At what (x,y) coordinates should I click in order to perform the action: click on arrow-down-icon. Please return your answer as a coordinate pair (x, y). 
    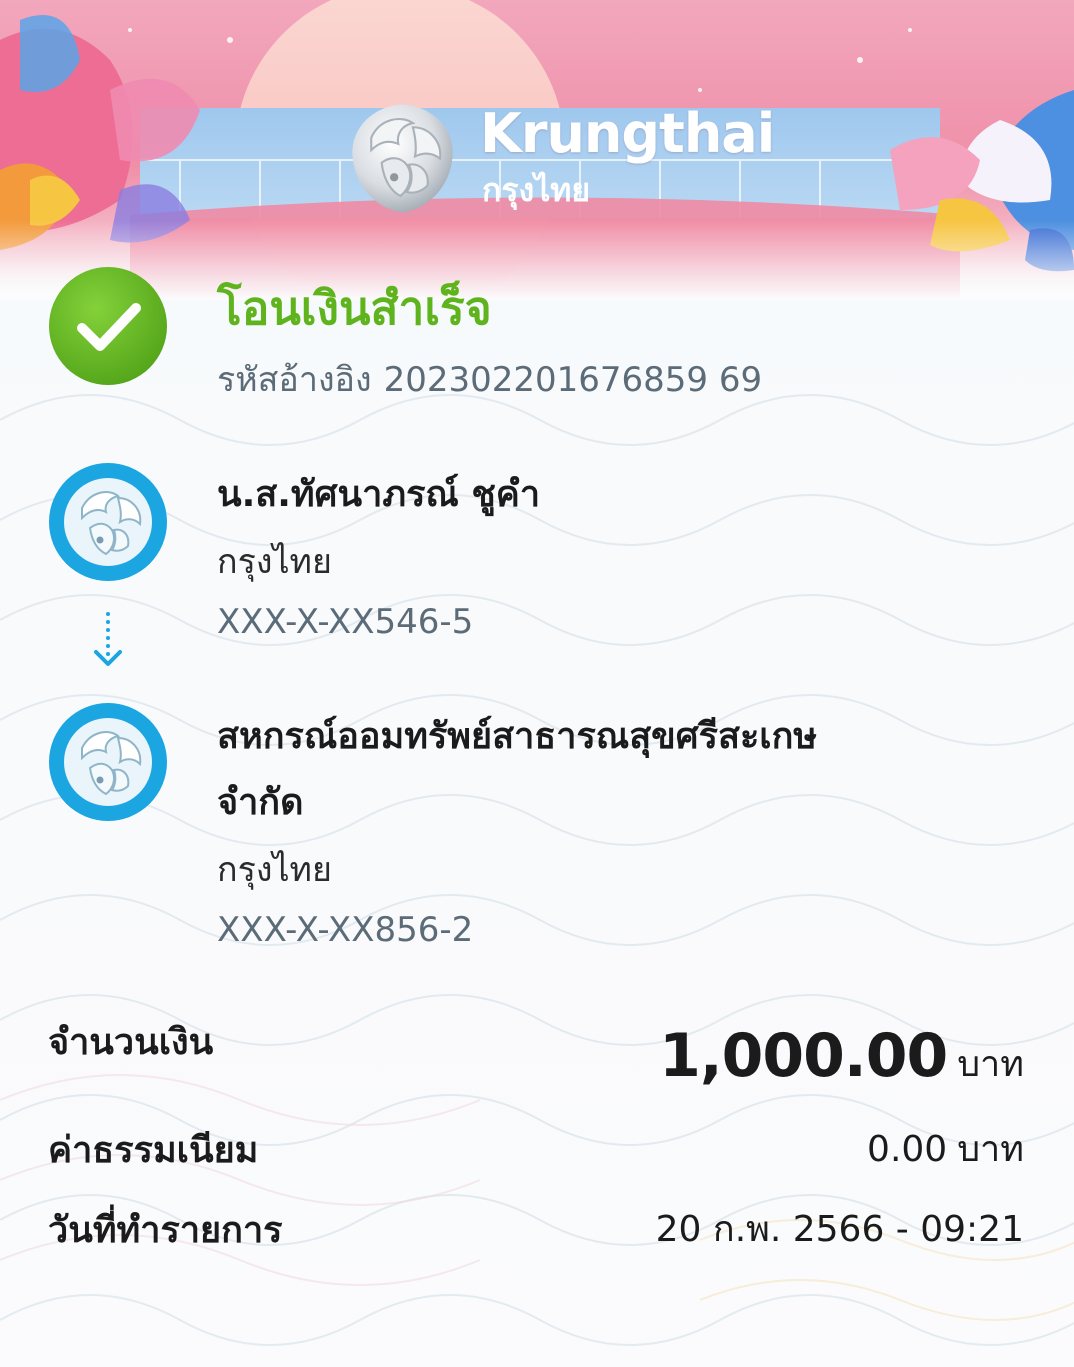
    Looking at the image, I should click on (108, 639).